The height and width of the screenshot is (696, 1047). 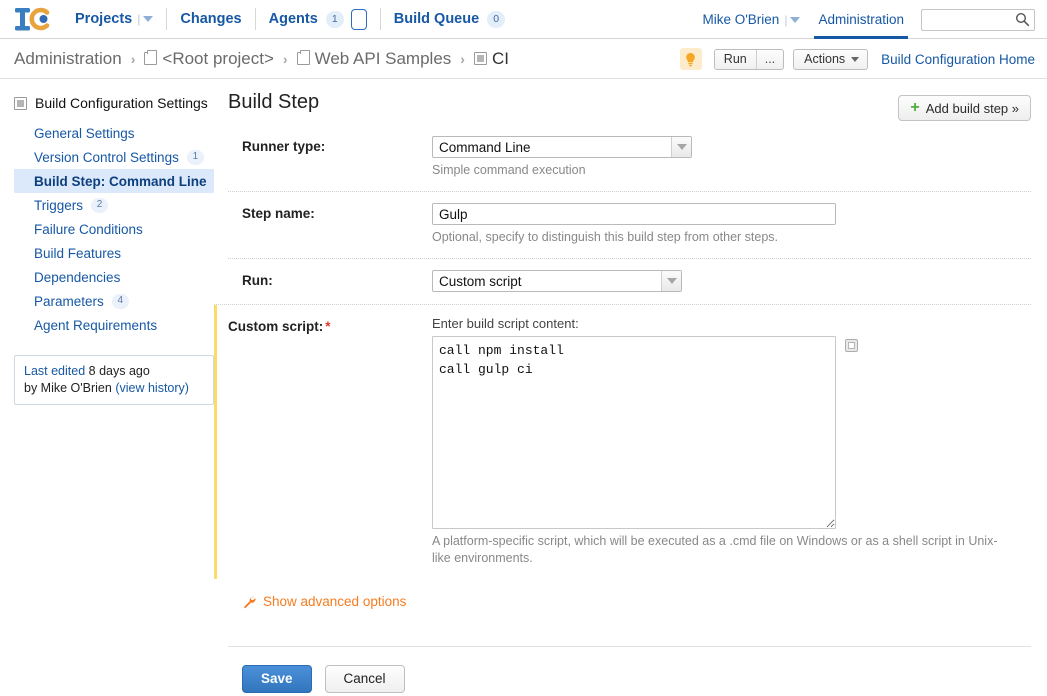 I want to click on sidebar-item-general-settings: General Settings, so click(x=121, y=133).